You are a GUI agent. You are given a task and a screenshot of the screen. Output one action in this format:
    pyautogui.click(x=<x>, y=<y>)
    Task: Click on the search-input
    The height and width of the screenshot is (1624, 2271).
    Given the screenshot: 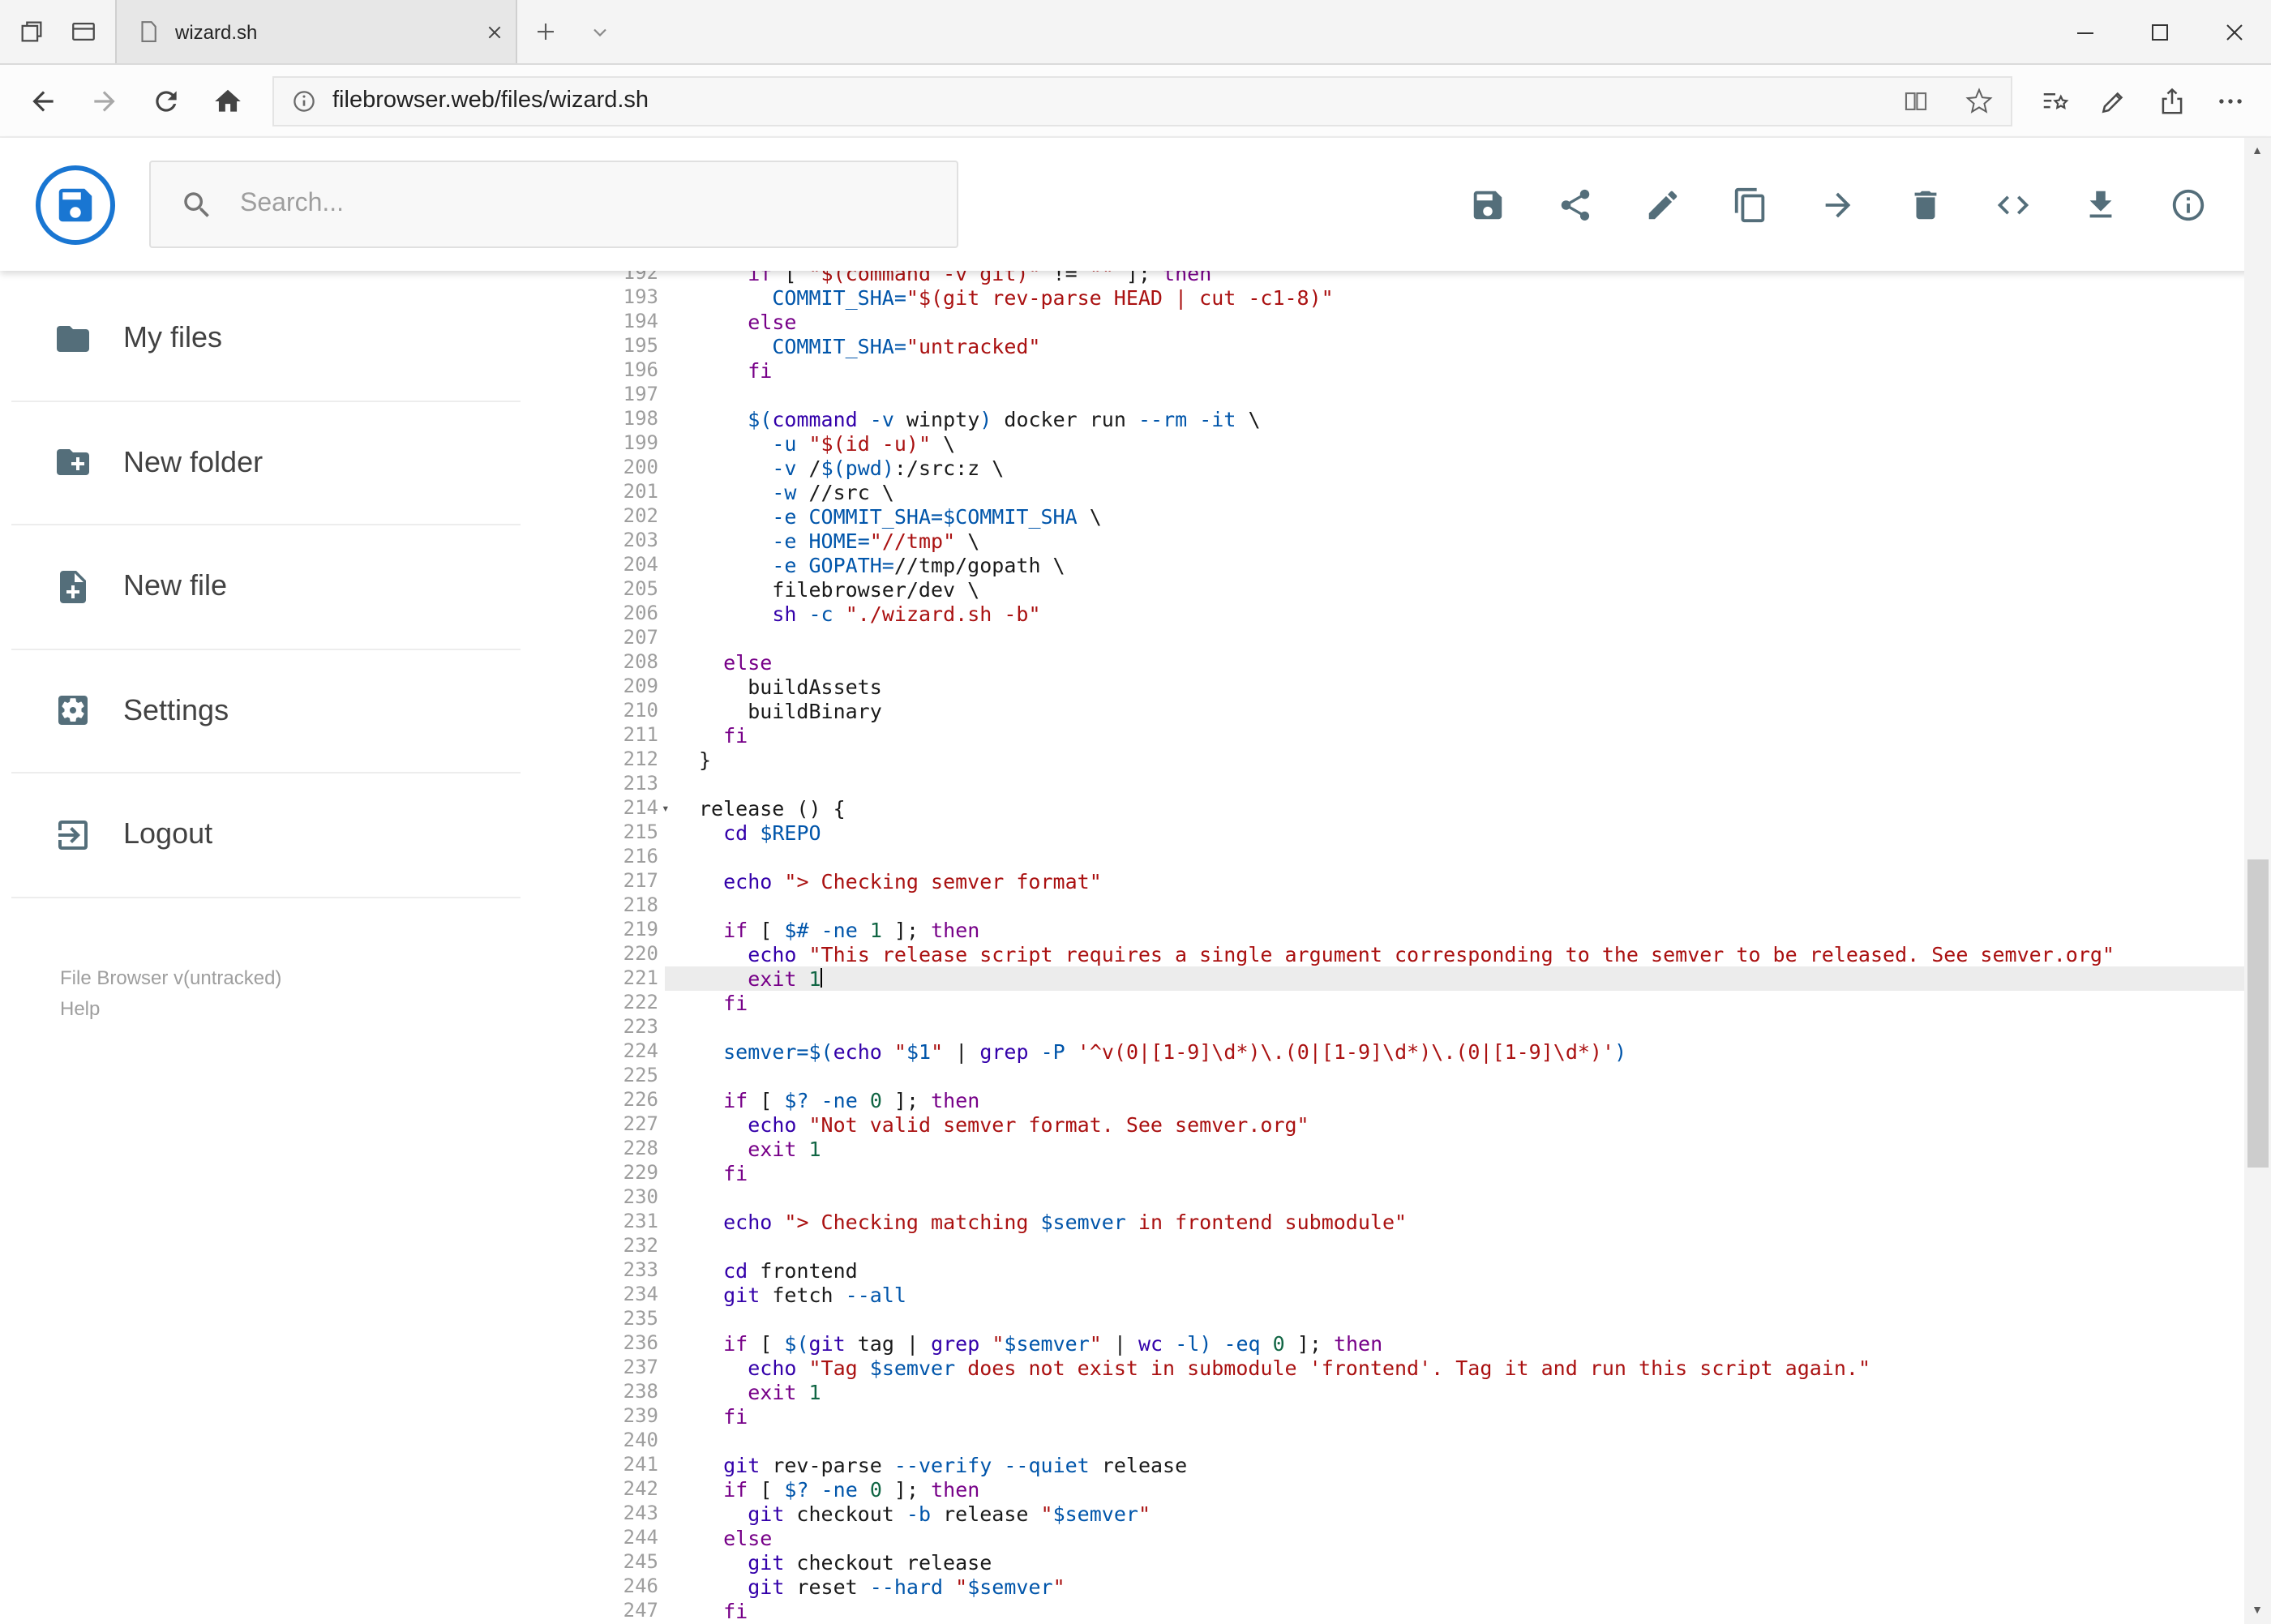 What is the action you would take?
    pyautogui.click(x=584, y=205)
    